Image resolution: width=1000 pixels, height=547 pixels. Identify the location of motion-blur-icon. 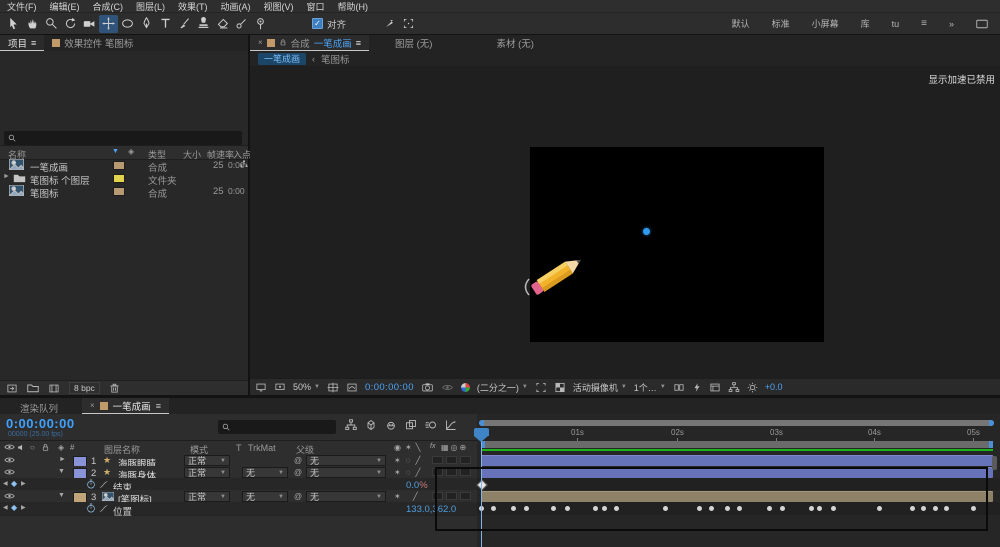
(431, 425).